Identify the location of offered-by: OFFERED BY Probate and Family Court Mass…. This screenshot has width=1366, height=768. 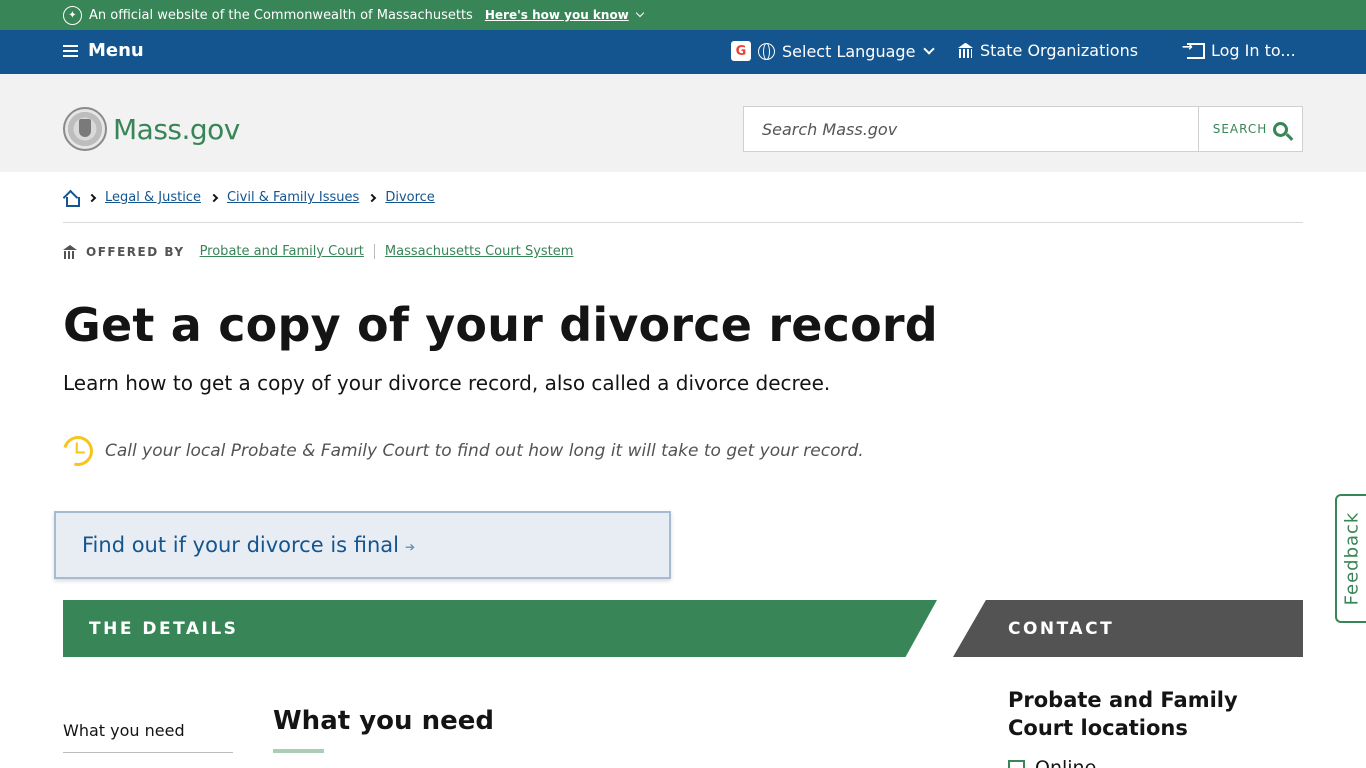
(318, 251).